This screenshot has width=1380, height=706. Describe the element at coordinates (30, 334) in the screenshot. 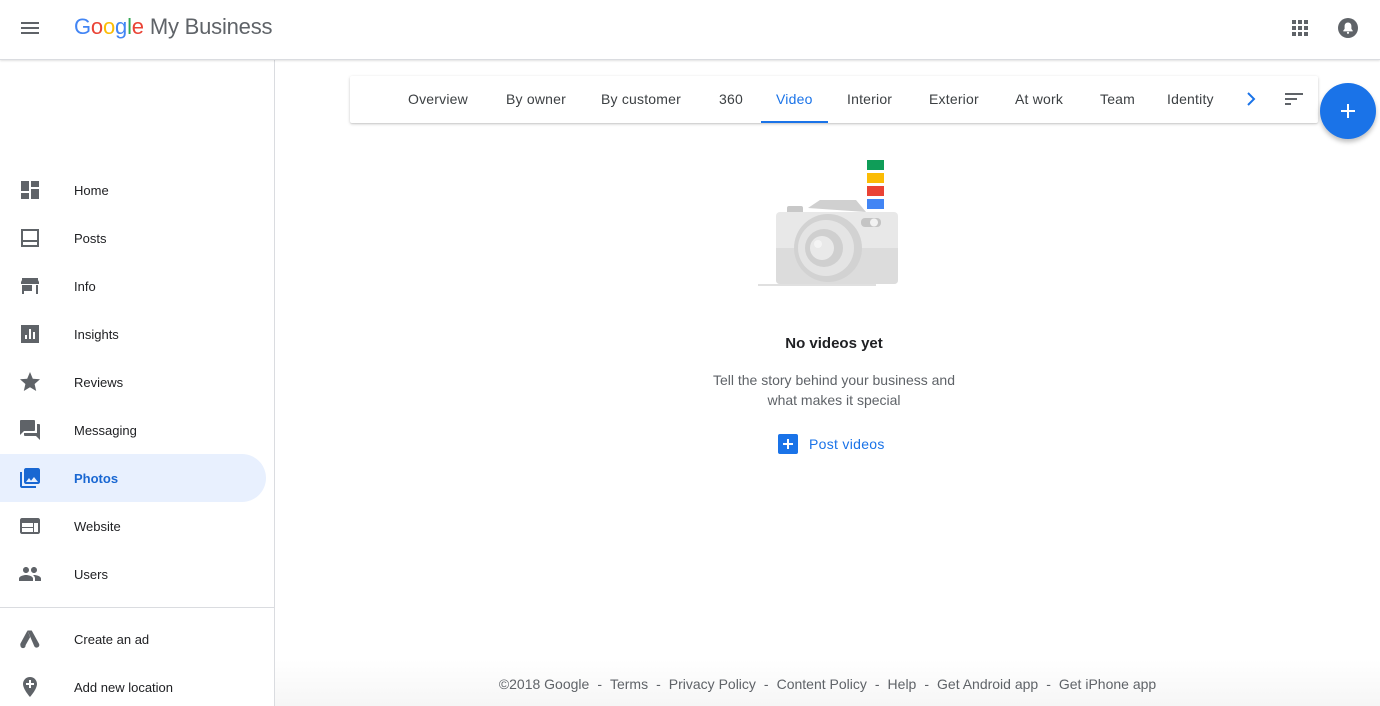

I see `insights-icon` at that location.